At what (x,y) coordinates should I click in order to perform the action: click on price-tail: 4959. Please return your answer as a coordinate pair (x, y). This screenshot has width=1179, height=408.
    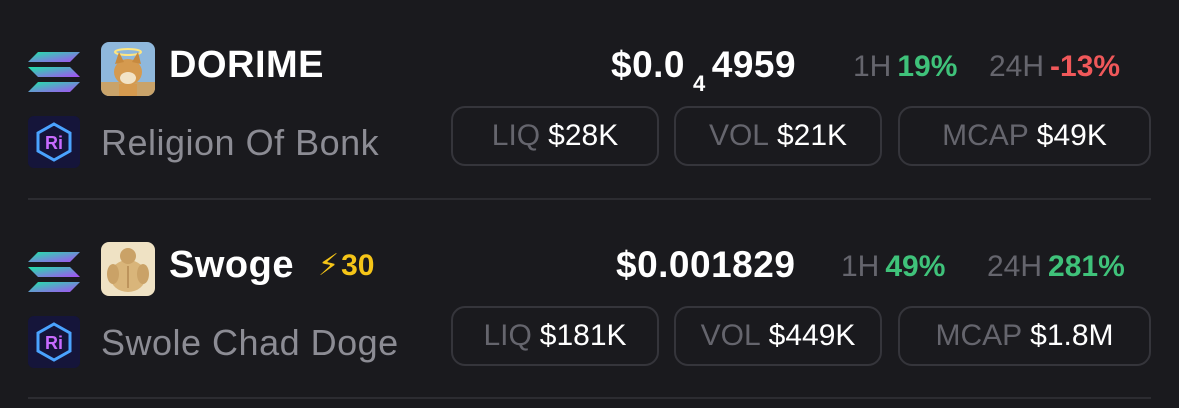
    Looking at the image, I should click on (754, 64).